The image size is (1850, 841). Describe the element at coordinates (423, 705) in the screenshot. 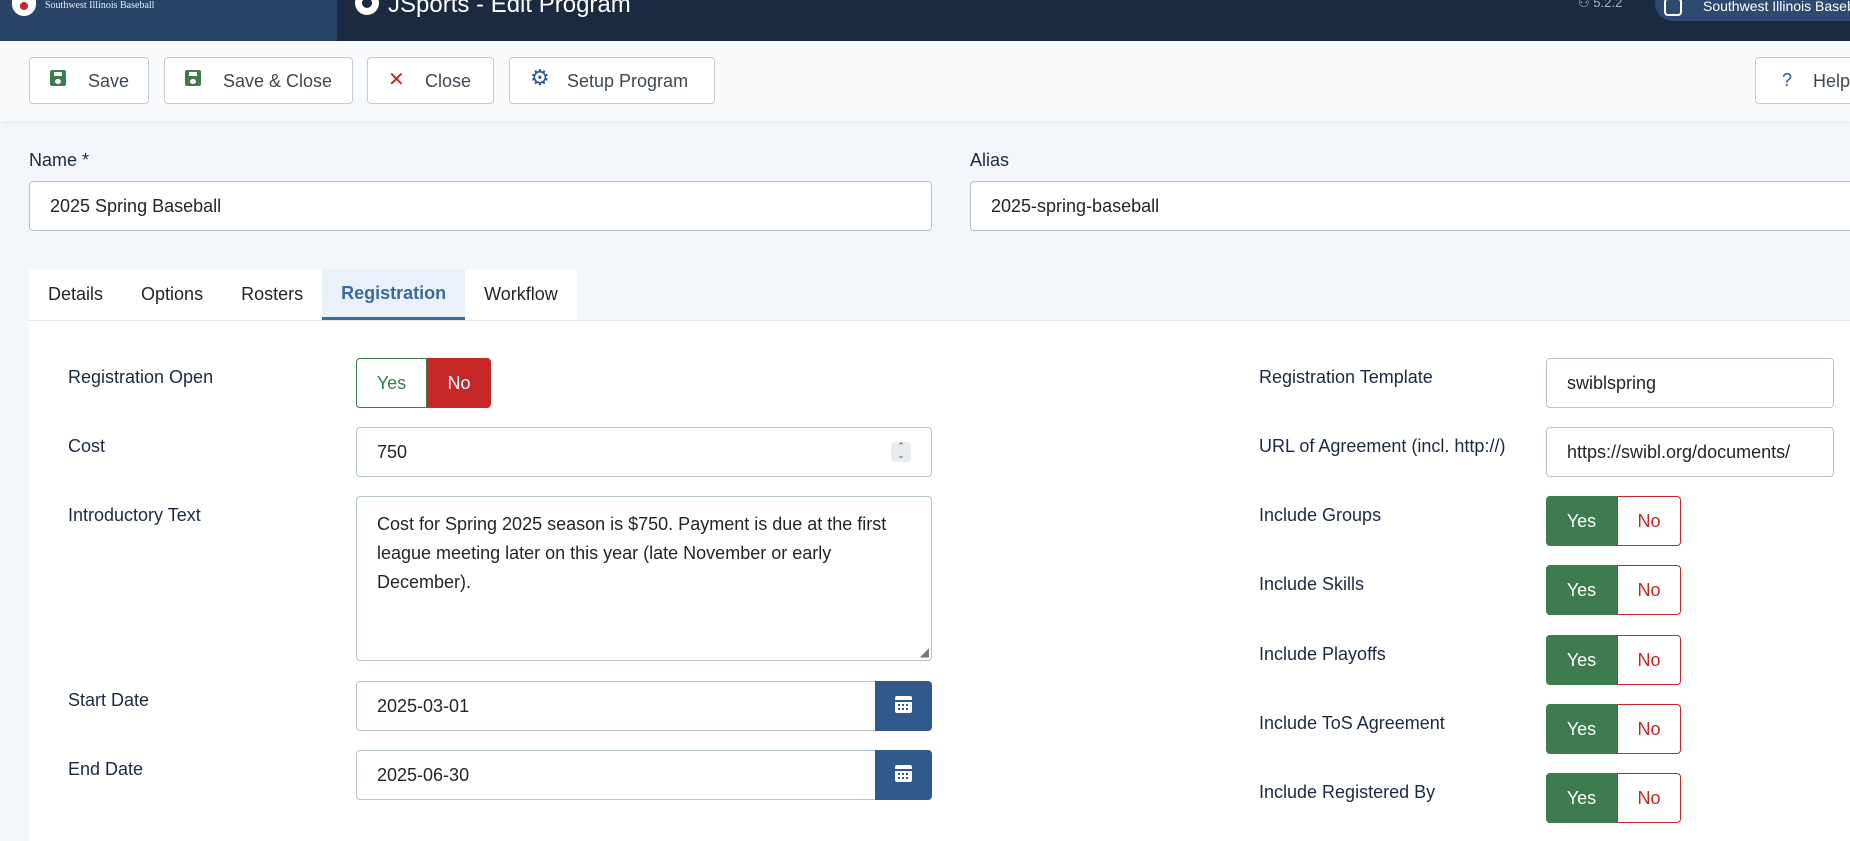

I see `start-date-value: 2025-03-01` at that location.